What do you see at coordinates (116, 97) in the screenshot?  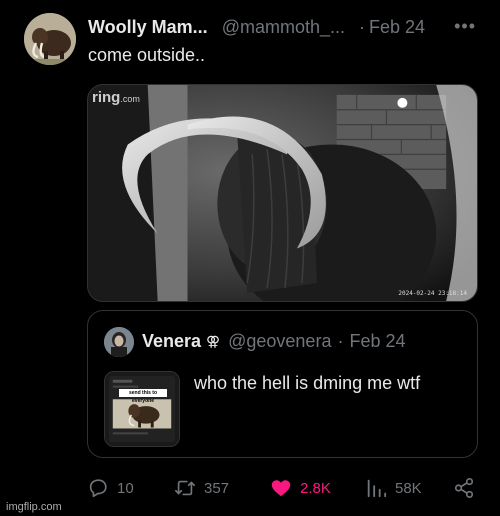 I see `ring-logo: ring.com` at bounding box center [116, 97].